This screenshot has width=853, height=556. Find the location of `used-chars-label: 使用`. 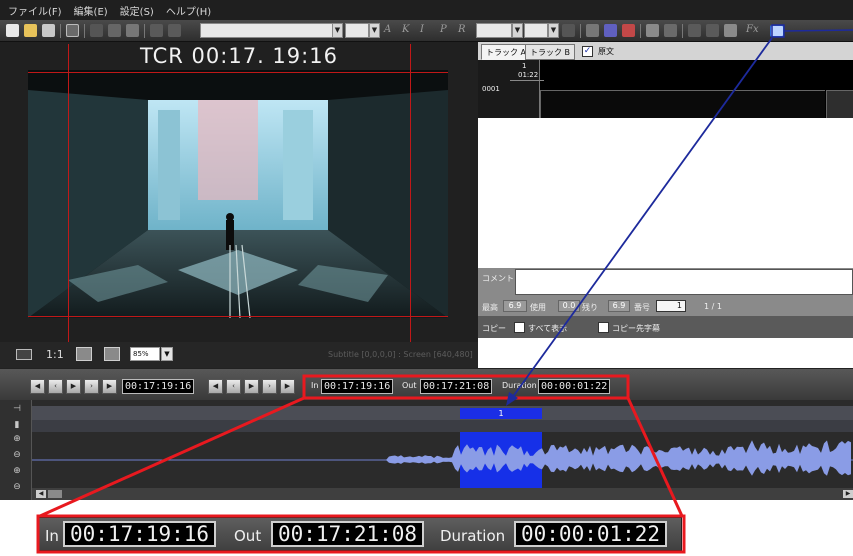

used-chars-label: 使用 is located at coordinates (538, 307).